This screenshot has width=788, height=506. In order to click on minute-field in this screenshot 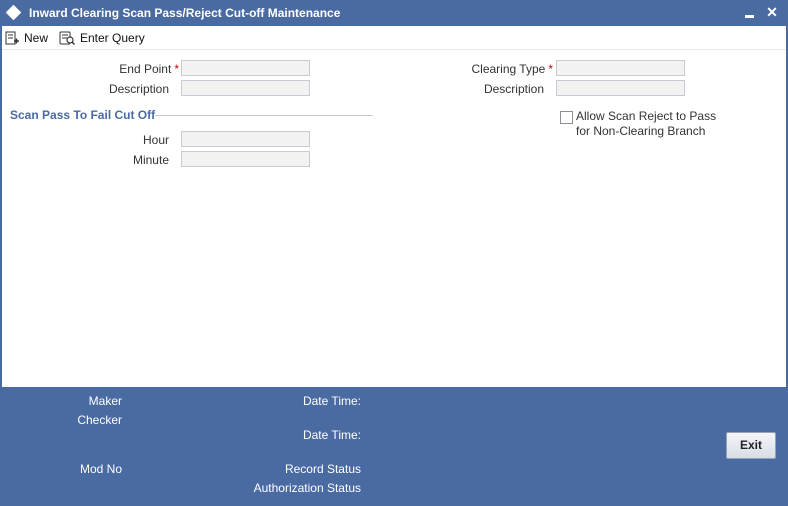, I will do `click(245, 159)`.